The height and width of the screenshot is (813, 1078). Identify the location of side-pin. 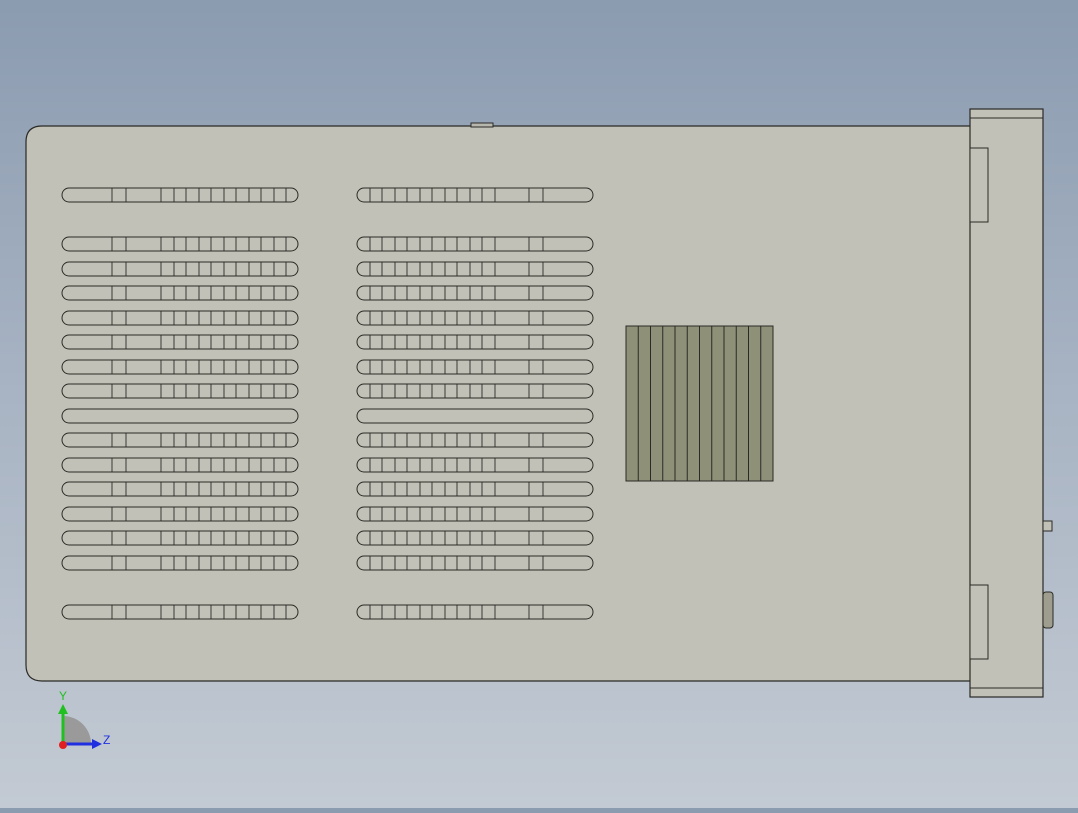
(1047, 526).